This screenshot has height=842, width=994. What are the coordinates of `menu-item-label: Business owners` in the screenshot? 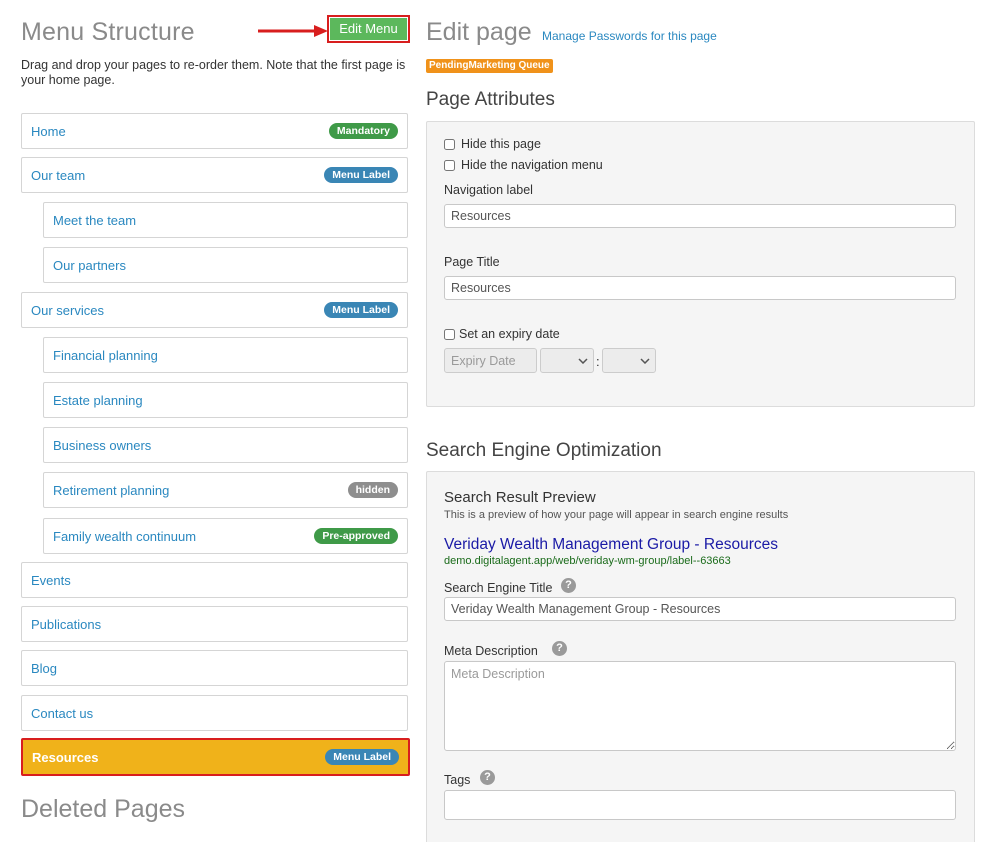 It's located at (102, 445).